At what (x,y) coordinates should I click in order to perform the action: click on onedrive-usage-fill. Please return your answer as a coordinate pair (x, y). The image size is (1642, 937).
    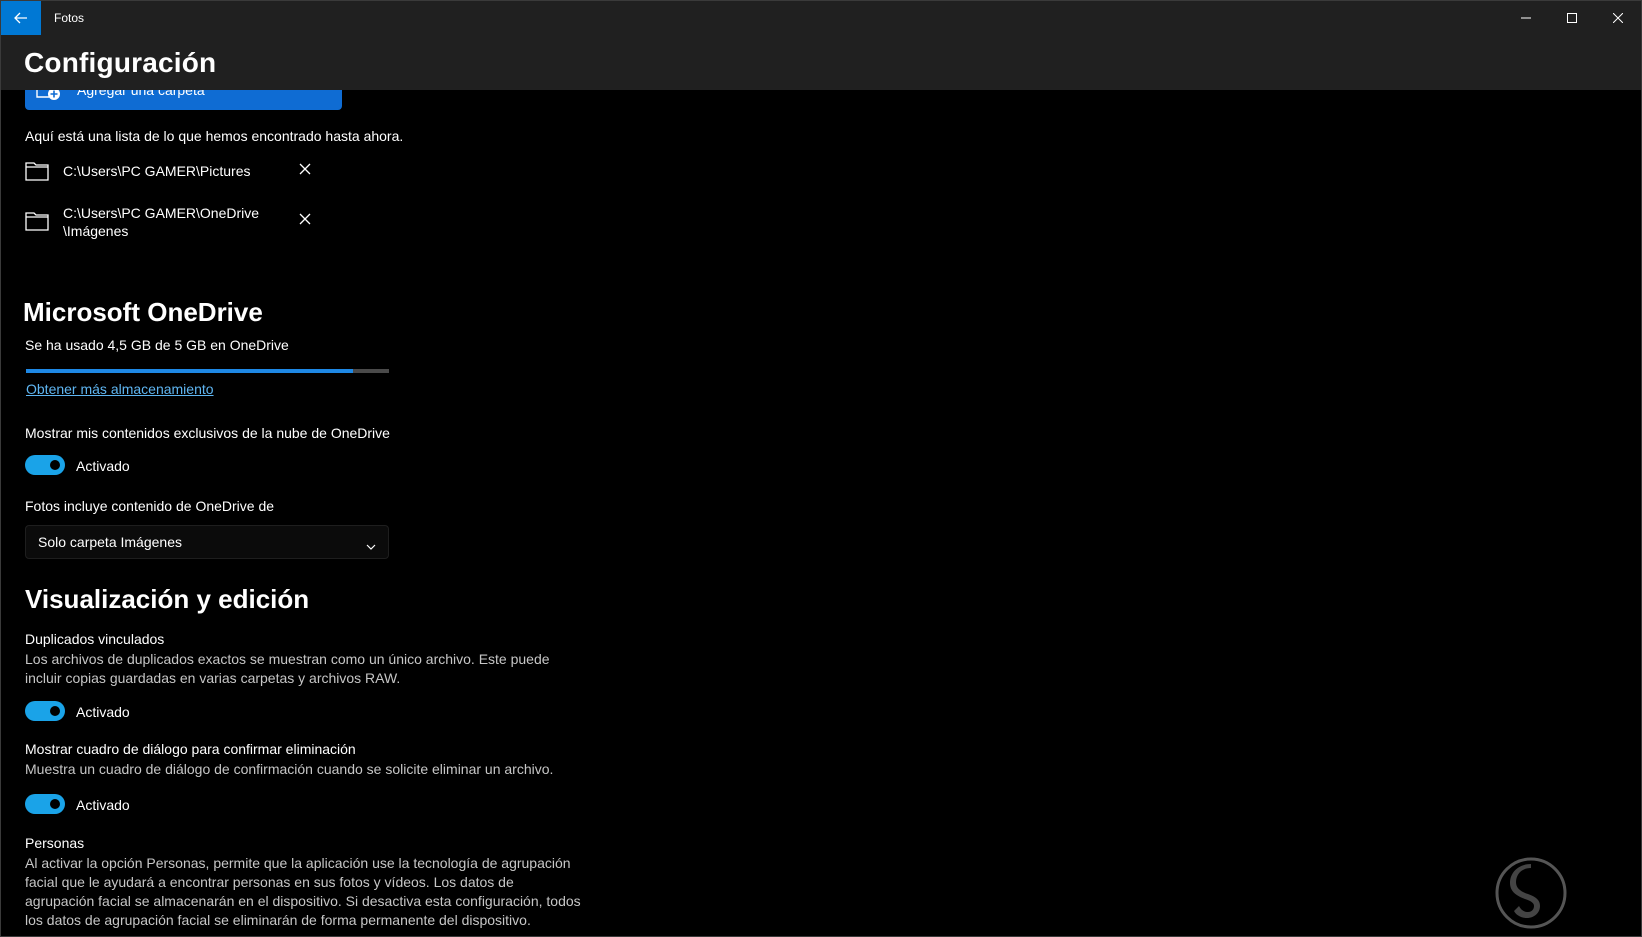
    Looking at the image, I should click on (189, 371).